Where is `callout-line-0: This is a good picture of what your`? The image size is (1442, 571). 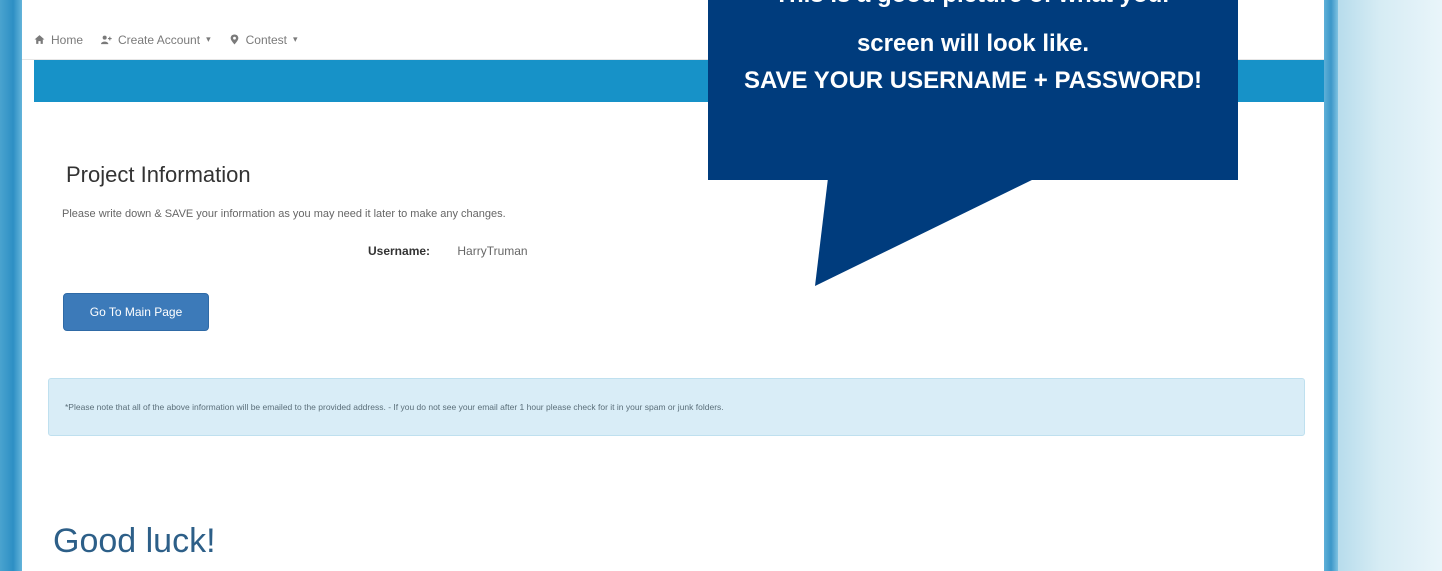 callout-line-0: This is a good picture of what your is located at coordinates (973, 5).